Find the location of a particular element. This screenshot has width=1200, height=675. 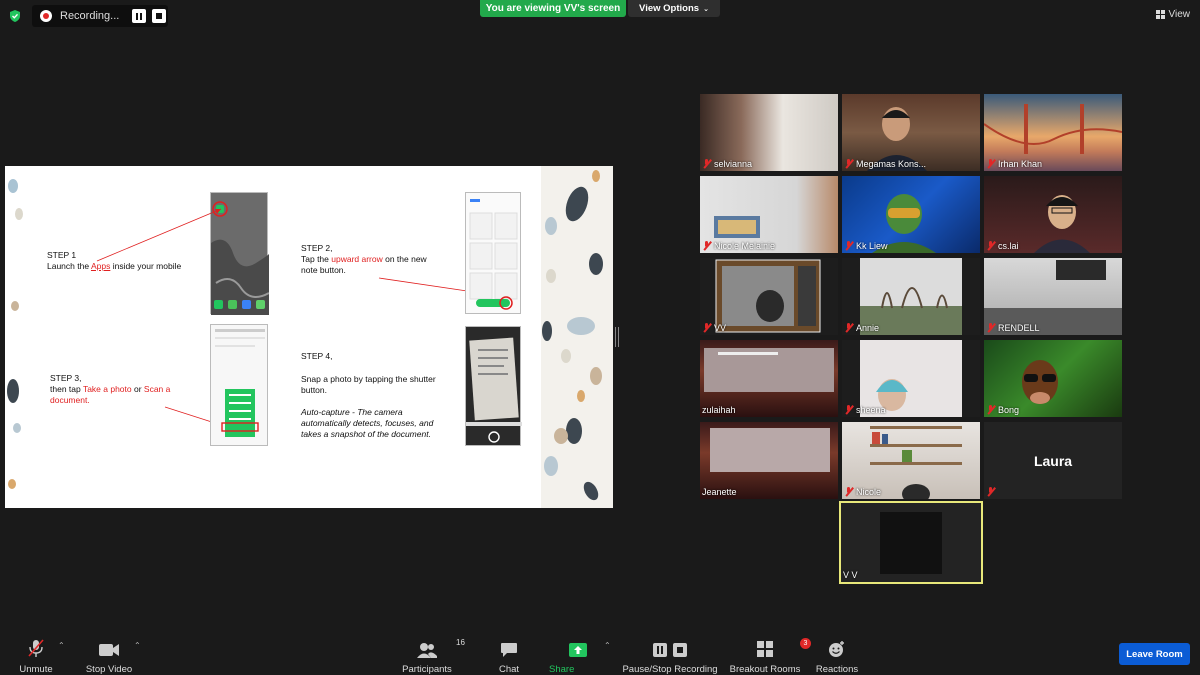

pause-recording-button is located at coordinates (139, 16).